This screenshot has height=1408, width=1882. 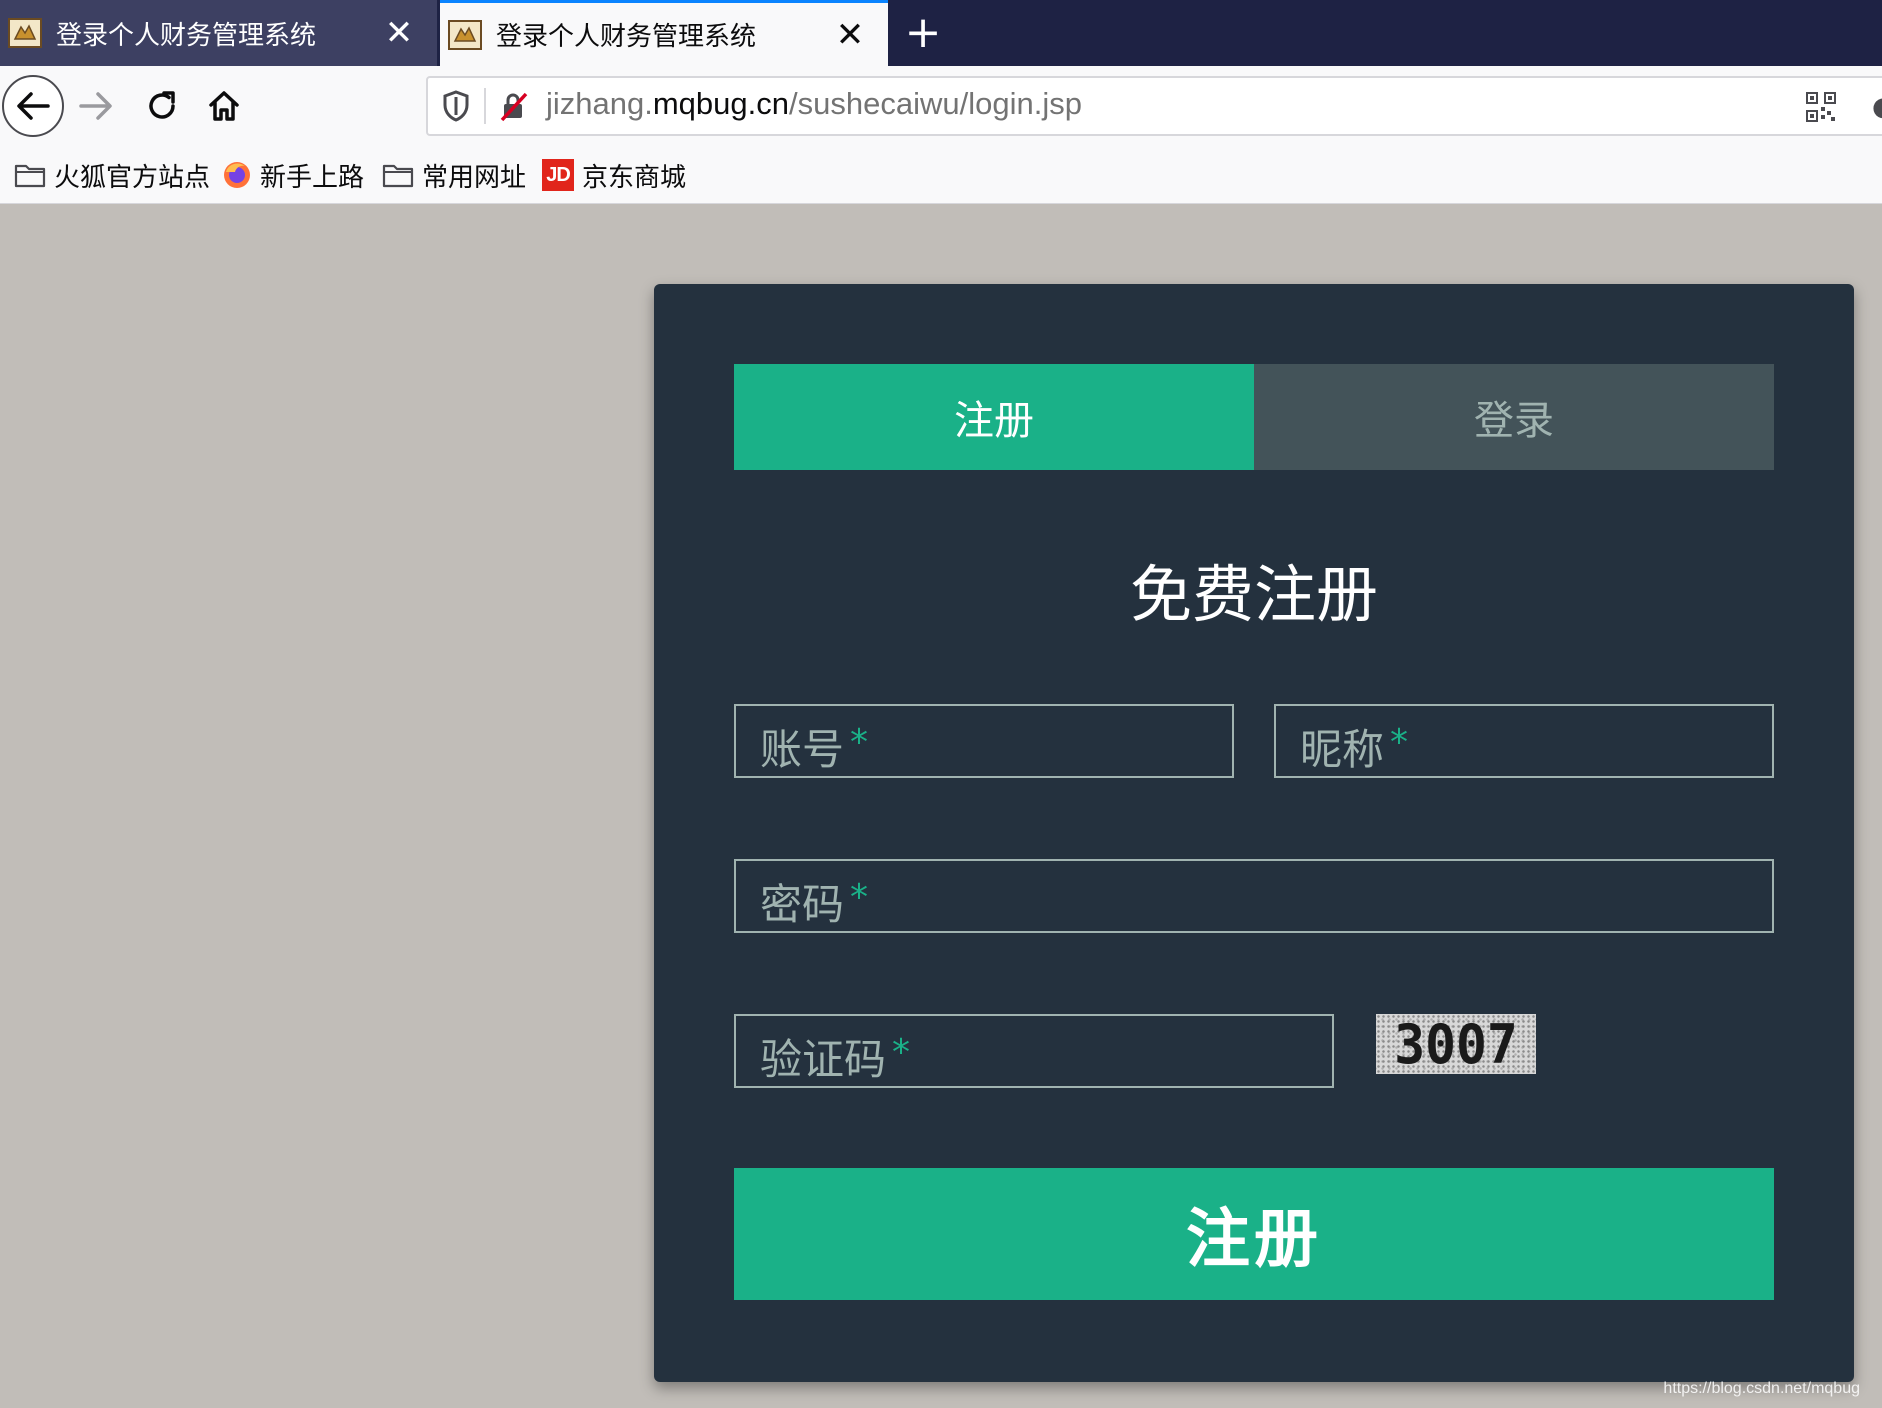 What do you see at coordinates (485, 106) in the screenshot?
I see `url-separator` at bounding box center [485, 106].